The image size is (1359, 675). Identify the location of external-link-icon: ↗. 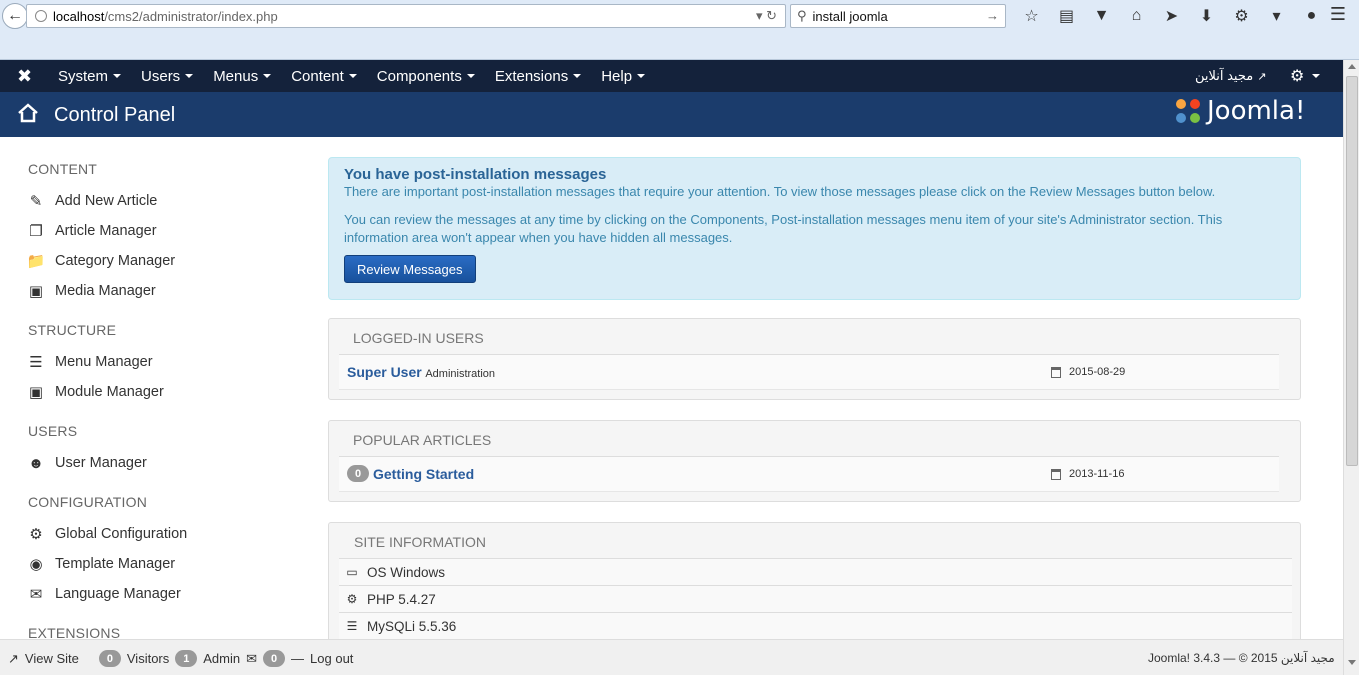
(1262, 76).